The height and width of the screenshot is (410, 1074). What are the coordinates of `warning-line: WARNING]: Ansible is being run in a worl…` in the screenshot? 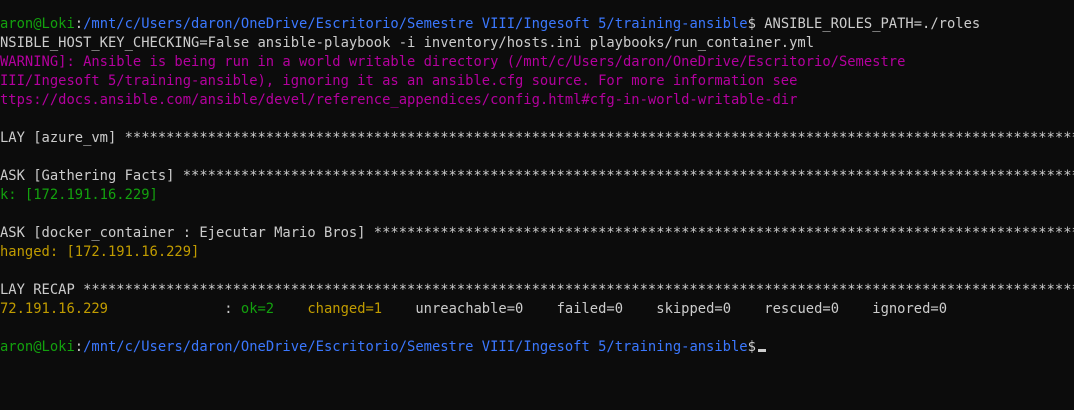 It's located at (453, 62).